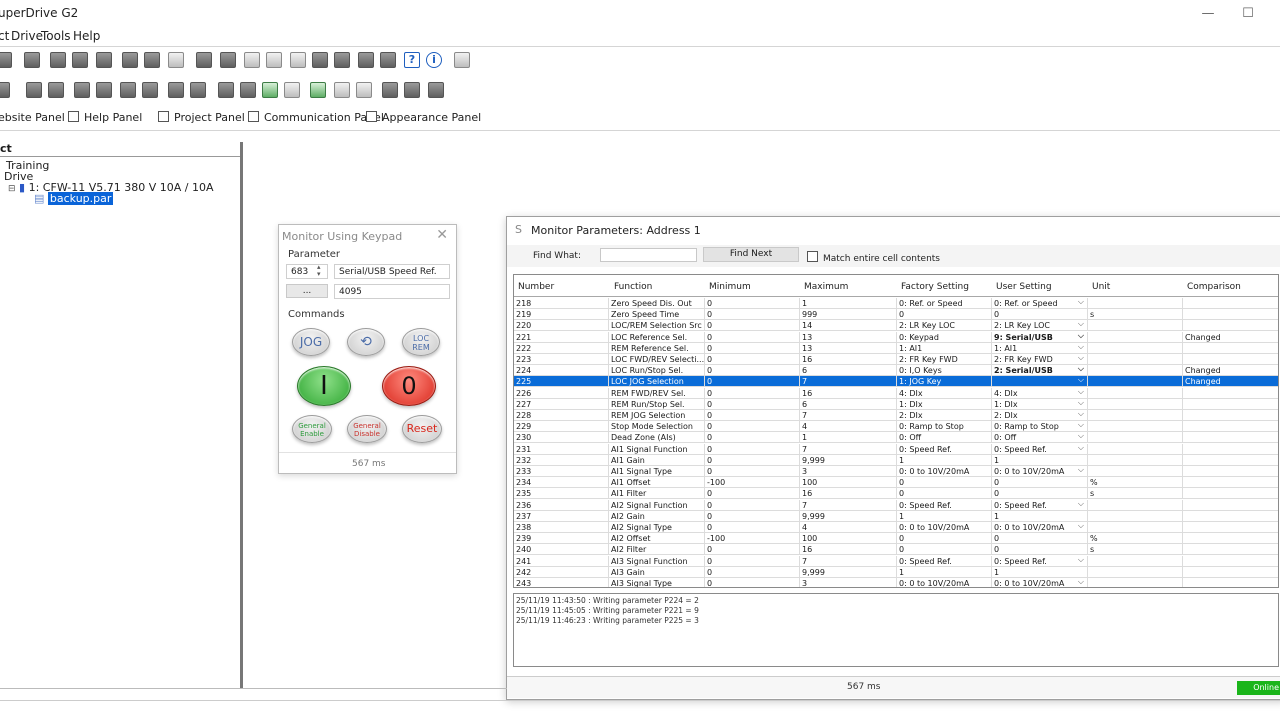 This screenshot has width=1280, height=720. What do you see at coordinates (319, 271) in the screenshot?
I see `spinner-icon: ▴ ▾` at bounding box center [319, 271].